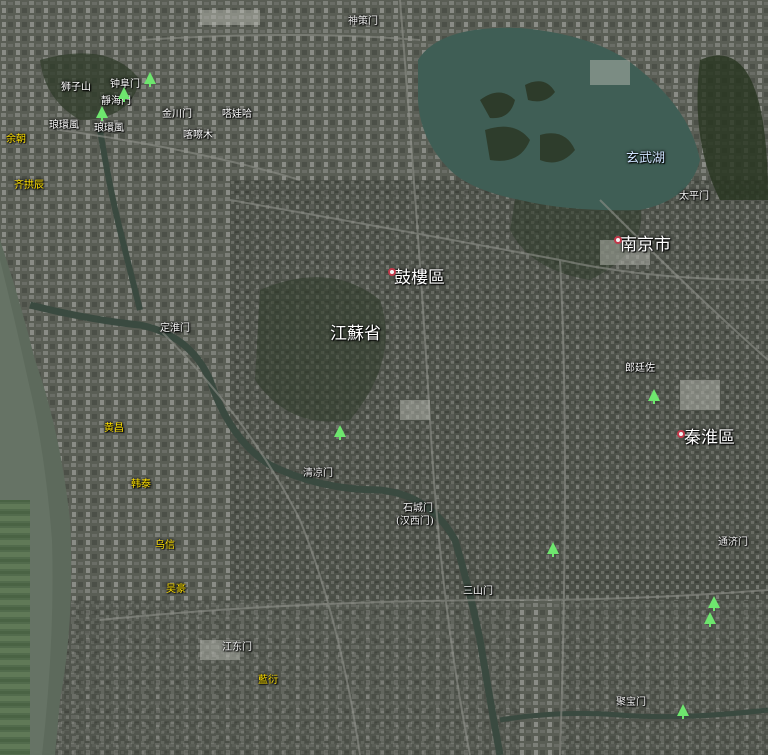 The width and height of the screenshot is (768, 755). Describe the element at coordinates (176, 589) in the screenshot. I see `place-label: 吴豪` at that location.